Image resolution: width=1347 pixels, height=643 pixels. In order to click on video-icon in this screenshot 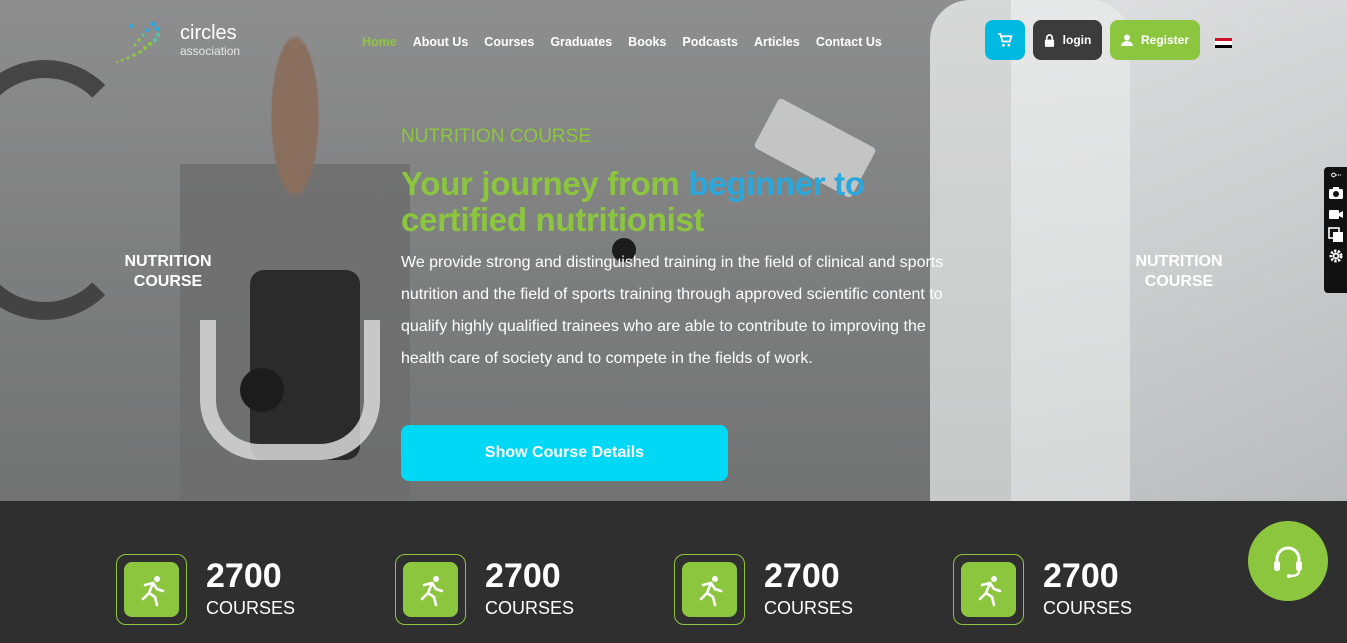, I will do `click(1336, 214)`.